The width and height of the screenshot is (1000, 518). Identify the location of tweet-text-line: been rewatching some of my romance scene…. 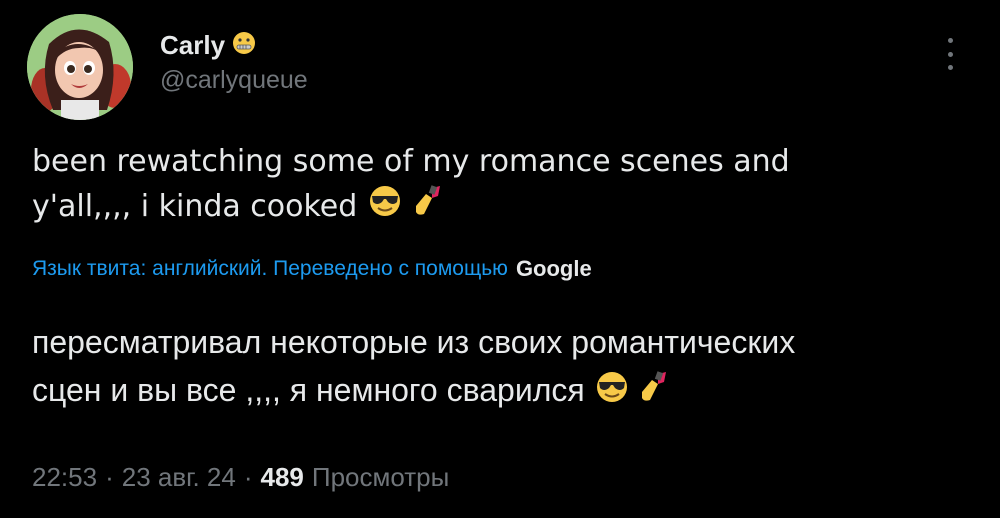
(411, 161).